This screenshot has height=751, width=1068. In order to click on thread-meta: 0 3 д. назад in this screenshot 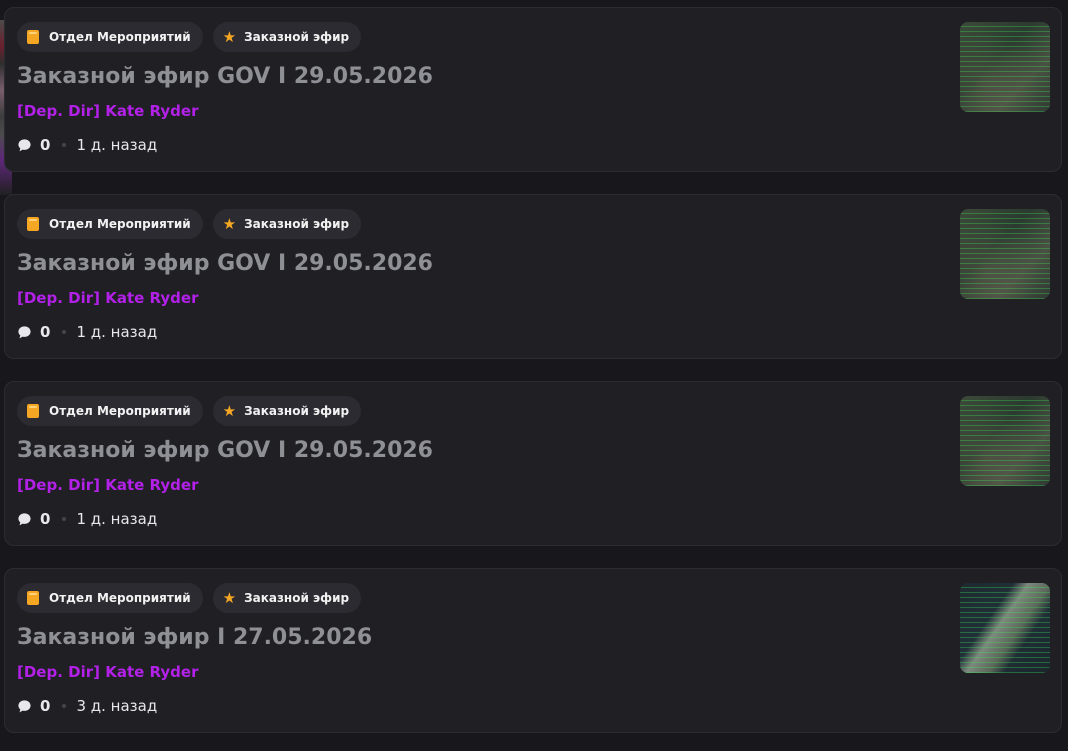, I will do `click(87, 706)`.